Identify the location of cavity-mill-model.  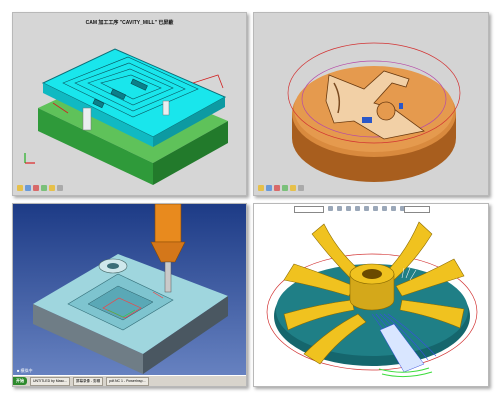
(126, 116).